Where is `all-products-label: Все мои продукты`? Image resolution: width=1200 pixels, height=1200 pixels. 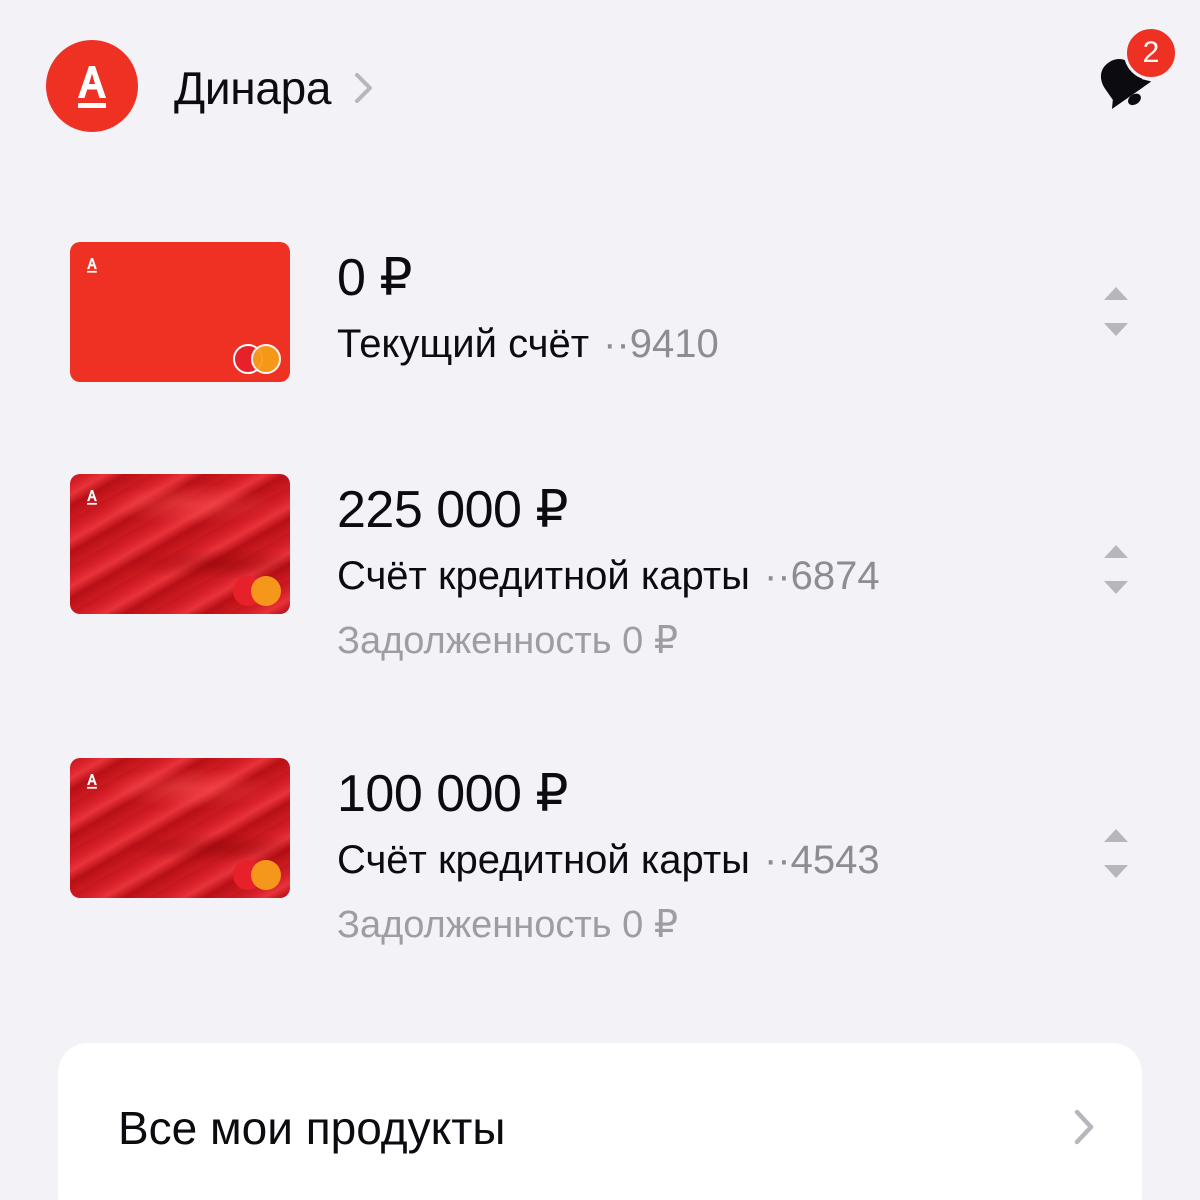 all-products-label: Все мои продукты is located at coordinates (312, 1128).